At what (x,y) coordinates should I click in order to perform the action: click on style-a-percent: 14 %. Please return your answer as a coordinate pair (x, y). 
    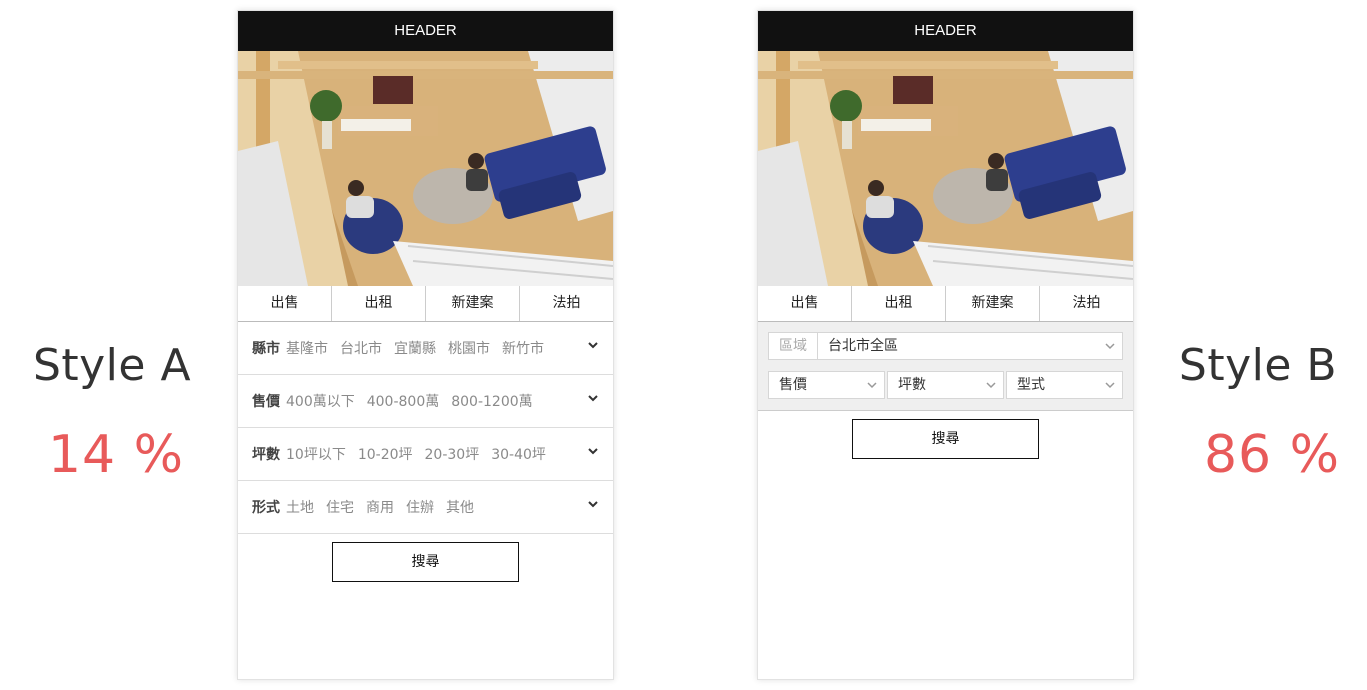
    Looking at the image, I should click on (116, 455).